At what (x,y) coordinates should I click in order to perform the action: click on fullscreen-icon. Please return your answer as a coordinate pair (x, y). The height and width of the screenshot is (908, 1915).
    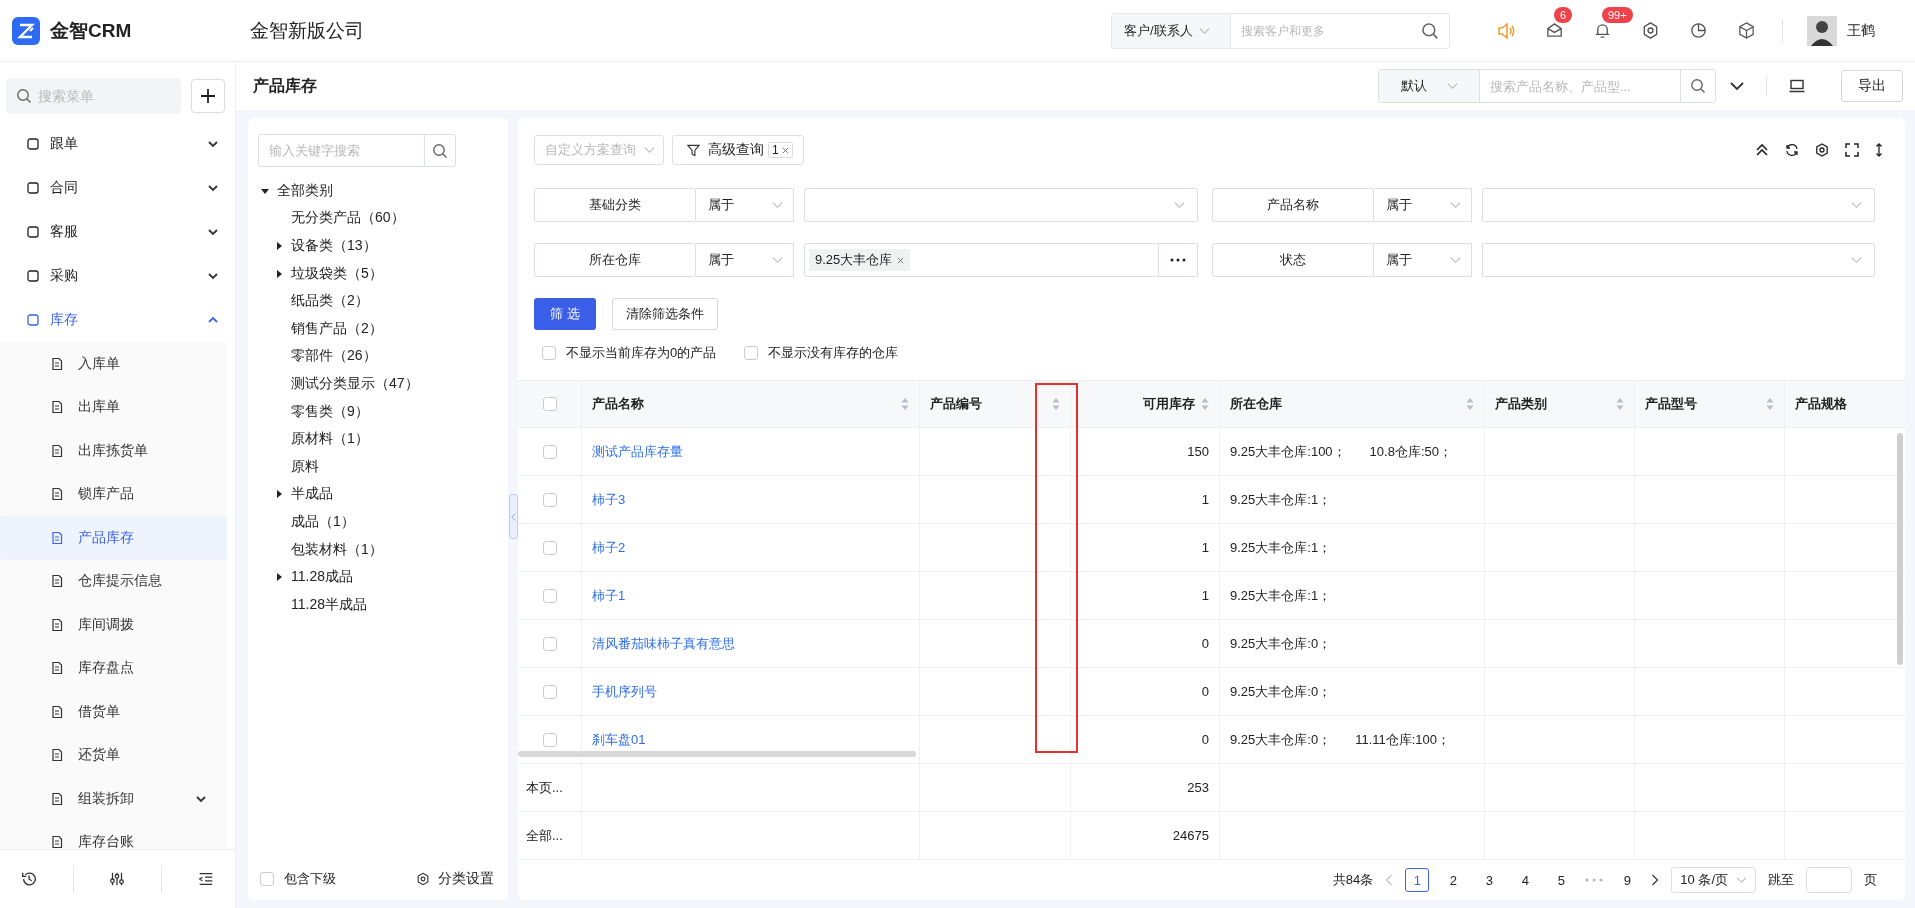
    Looking at the image, I should click on (1852, 150).